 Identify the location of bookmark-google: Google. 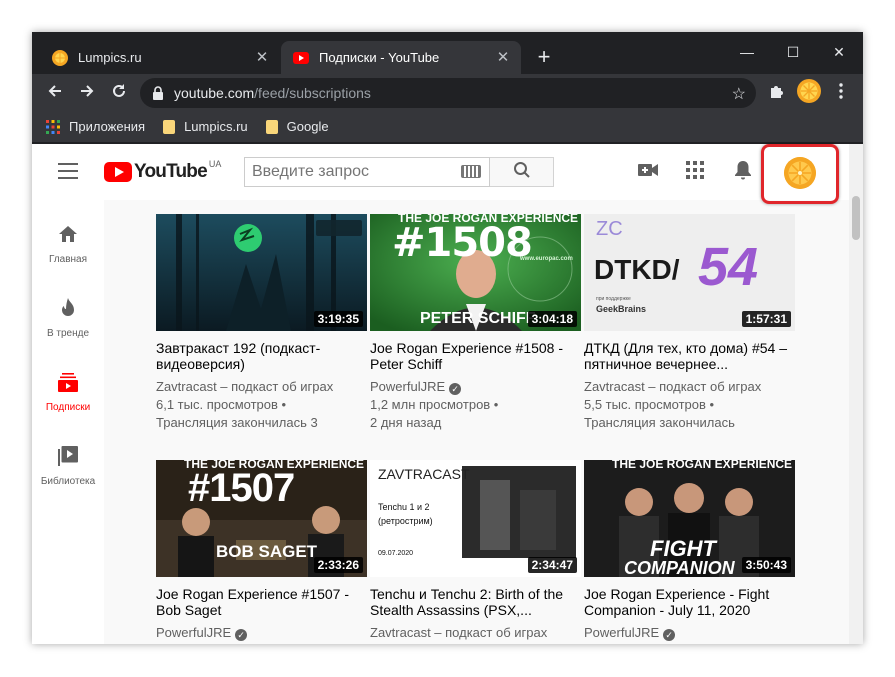
(297, 126).